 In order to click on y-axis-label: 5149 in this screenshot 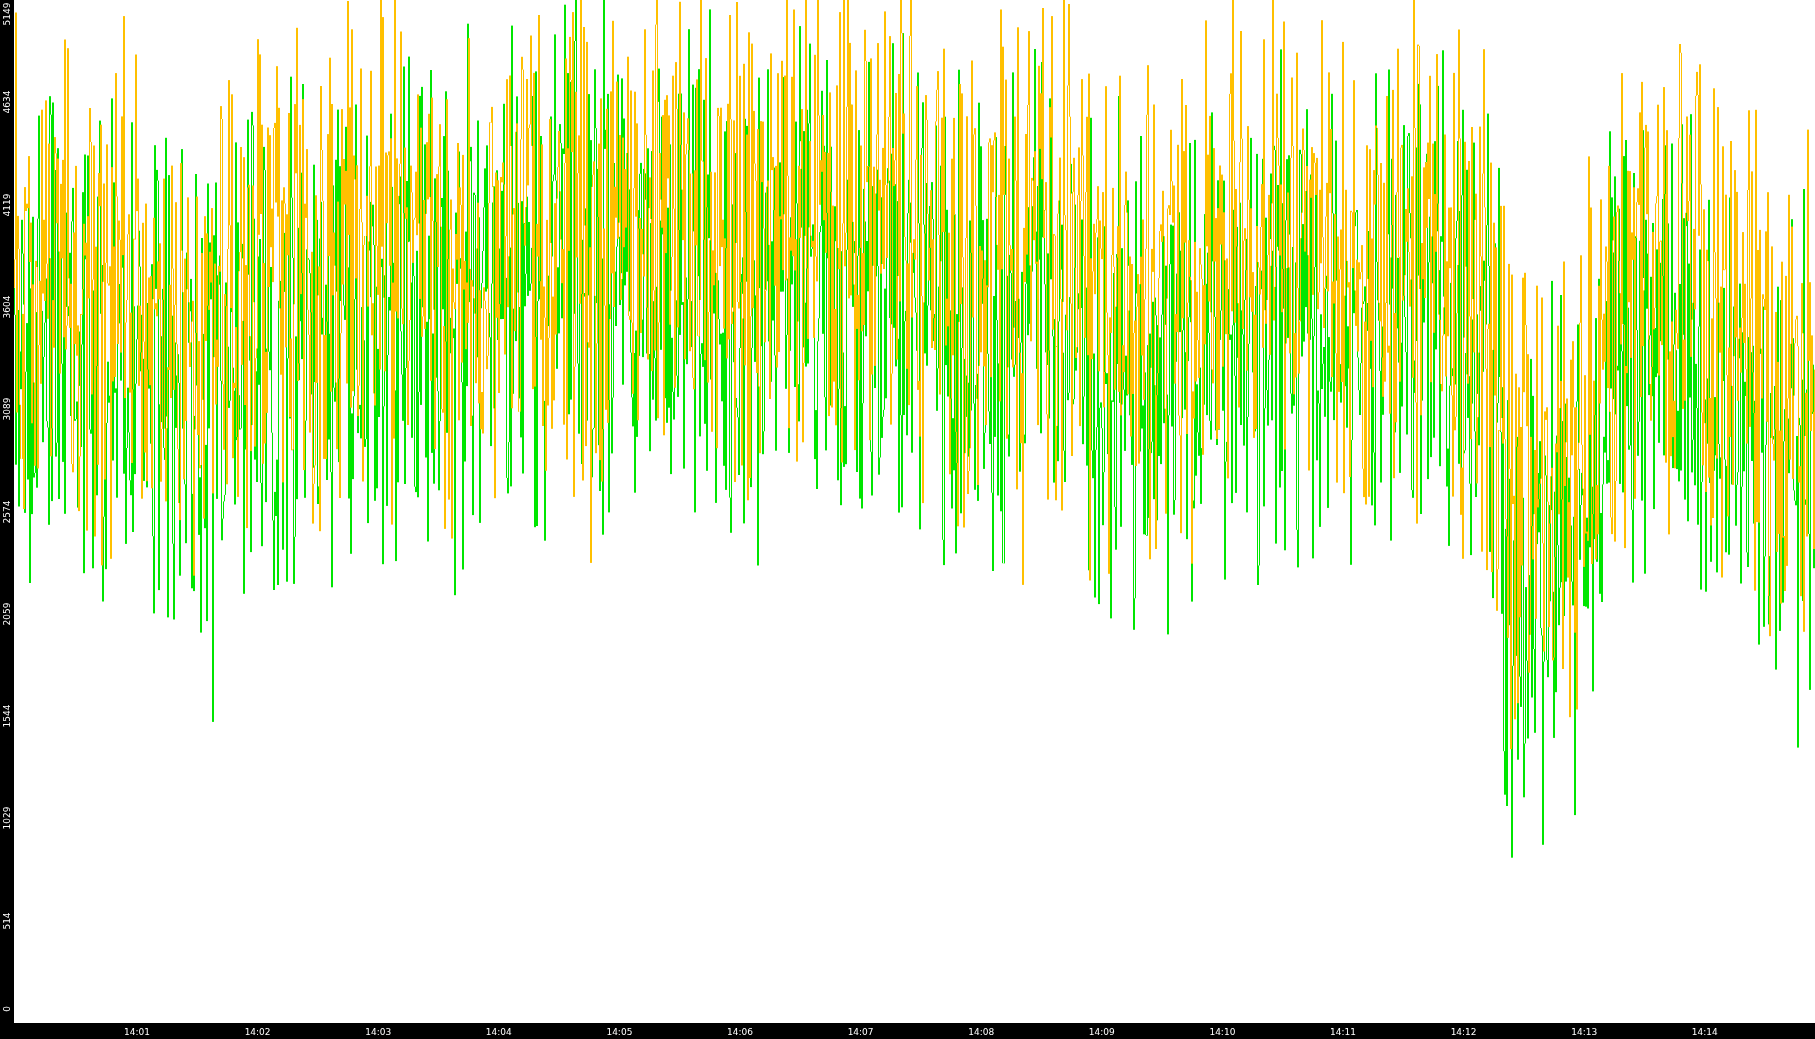, I will do `click(7, 14)`.